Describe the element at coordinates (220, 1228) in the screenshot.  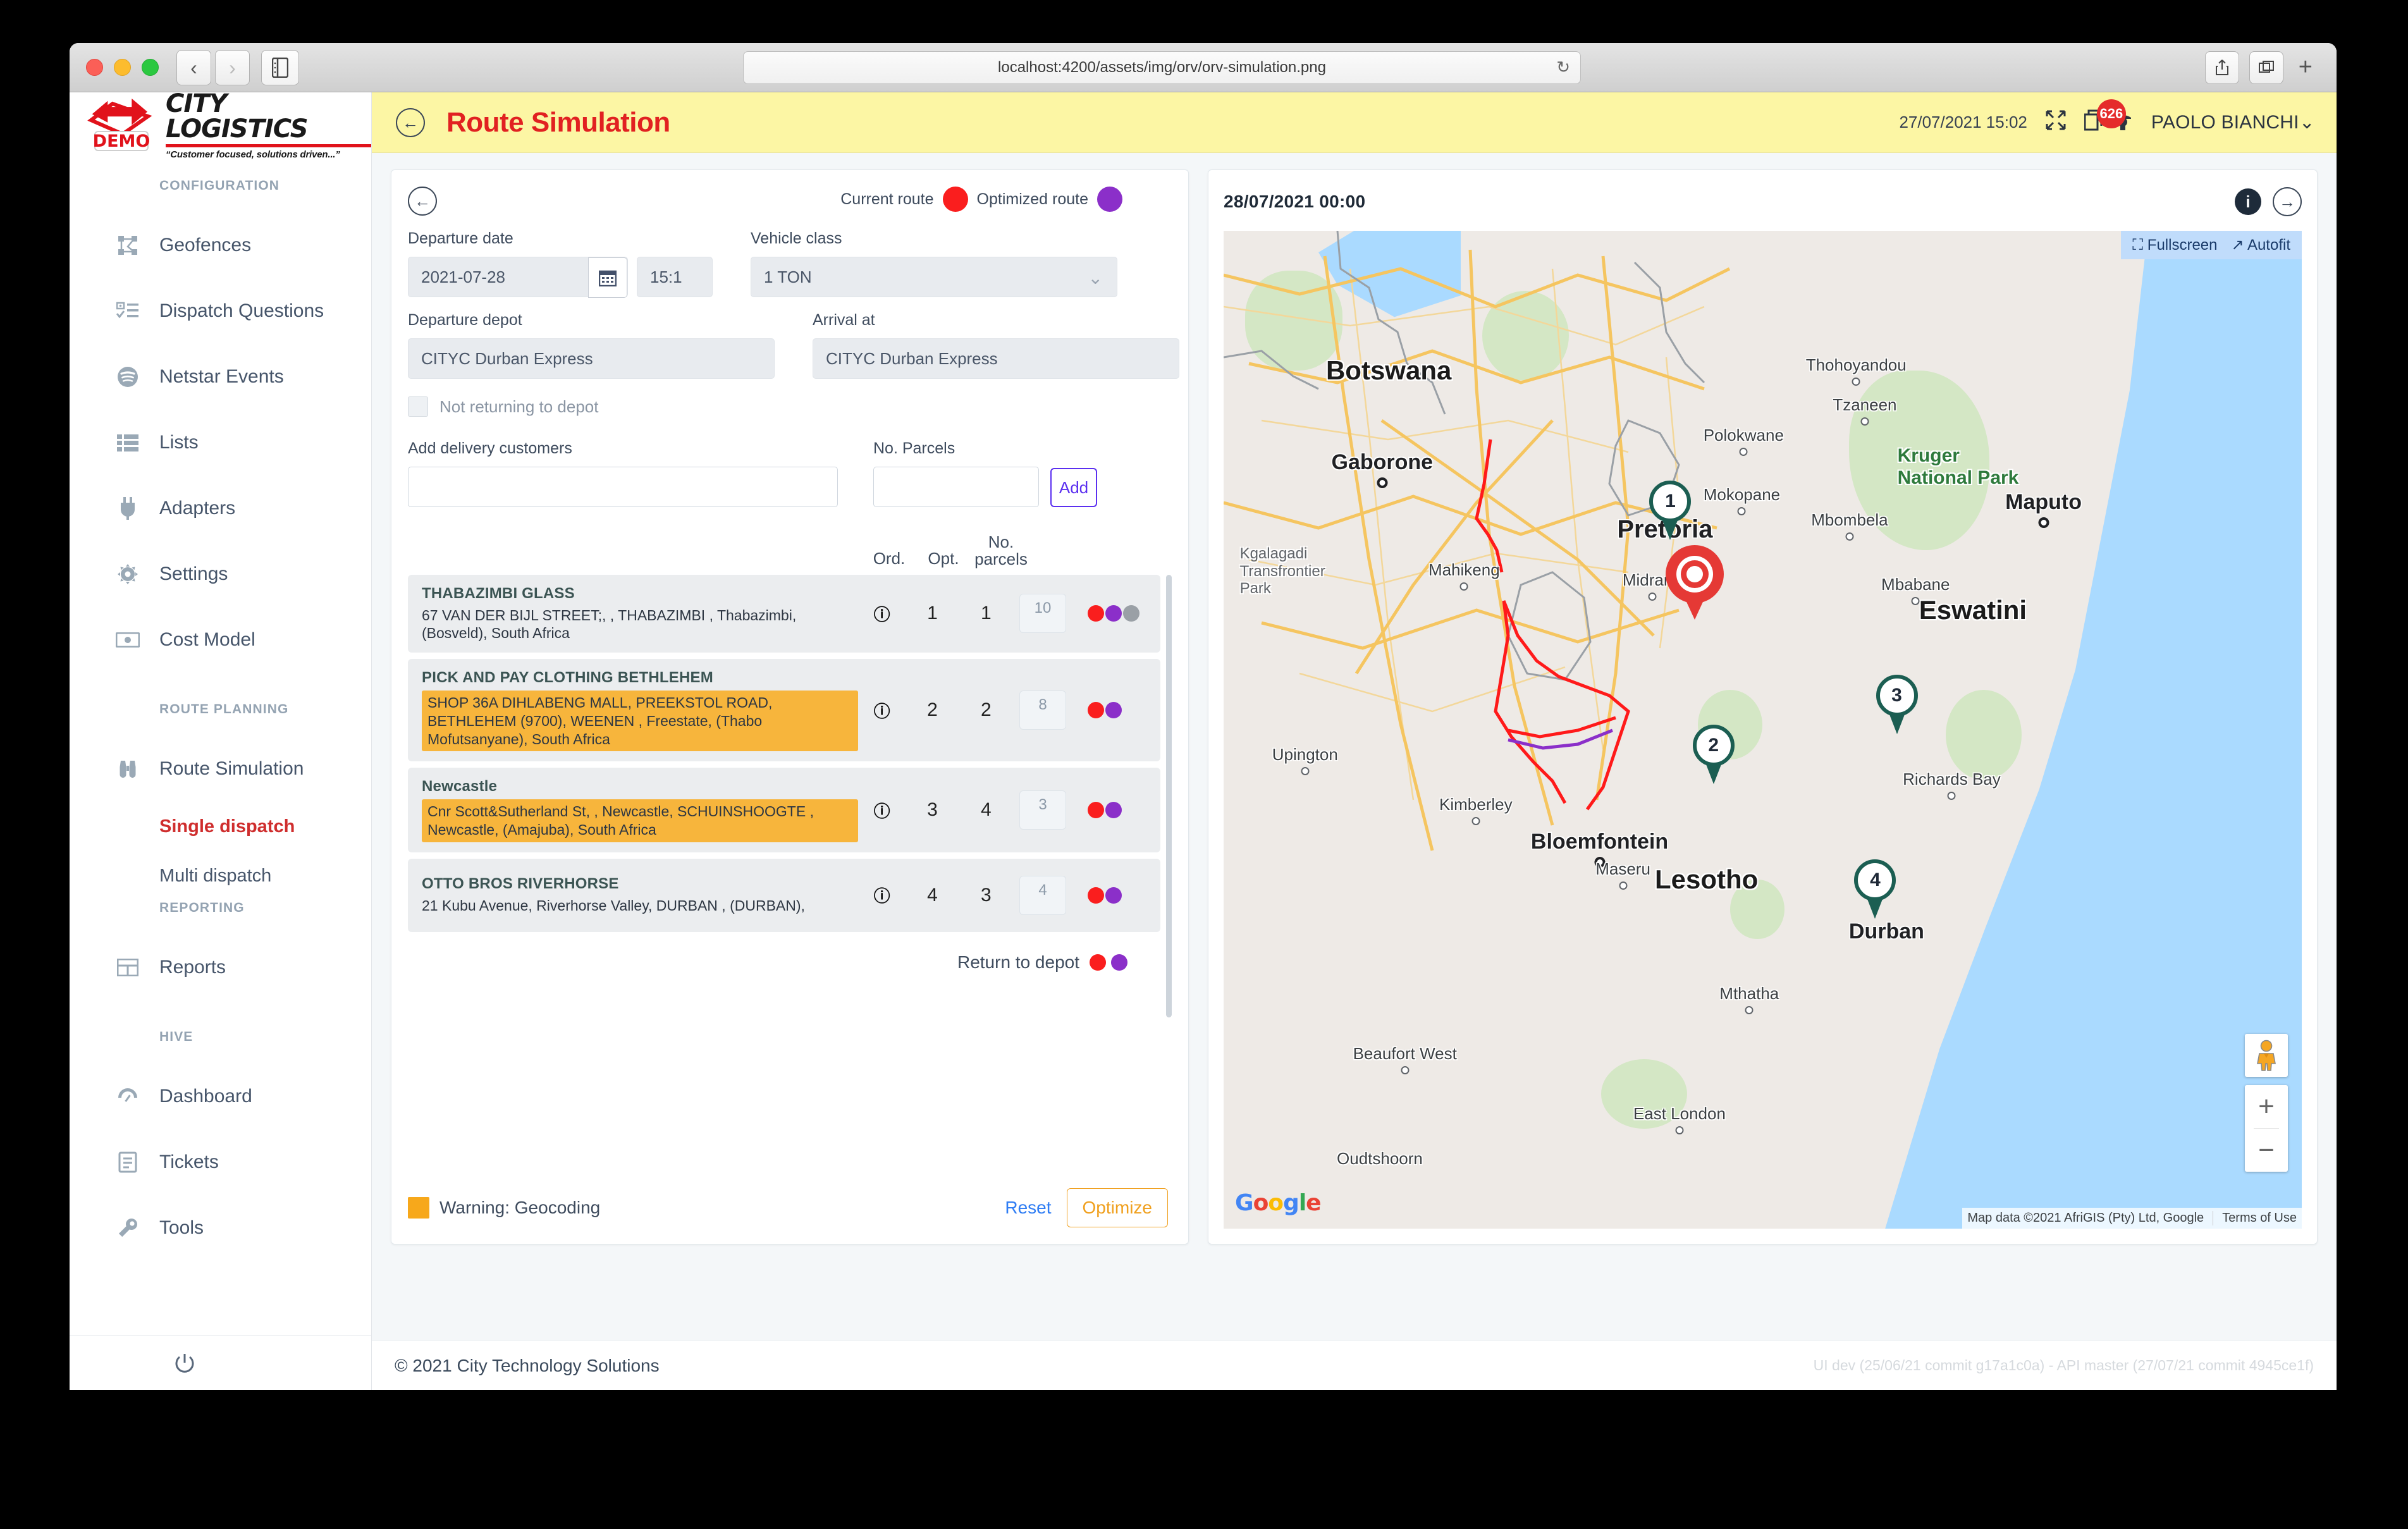
I see `sidebar-item-tools: Tools` at that location.